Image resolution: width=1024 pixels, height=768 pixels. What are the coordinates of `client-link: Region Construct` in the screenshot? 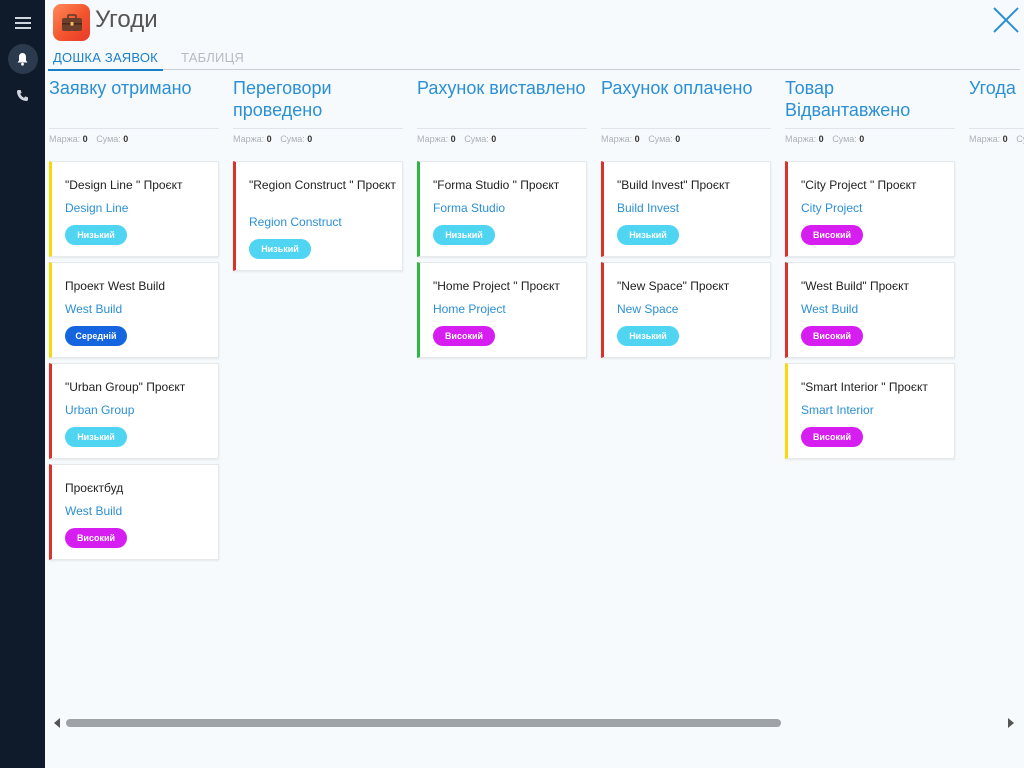 It's located at (295, 222).